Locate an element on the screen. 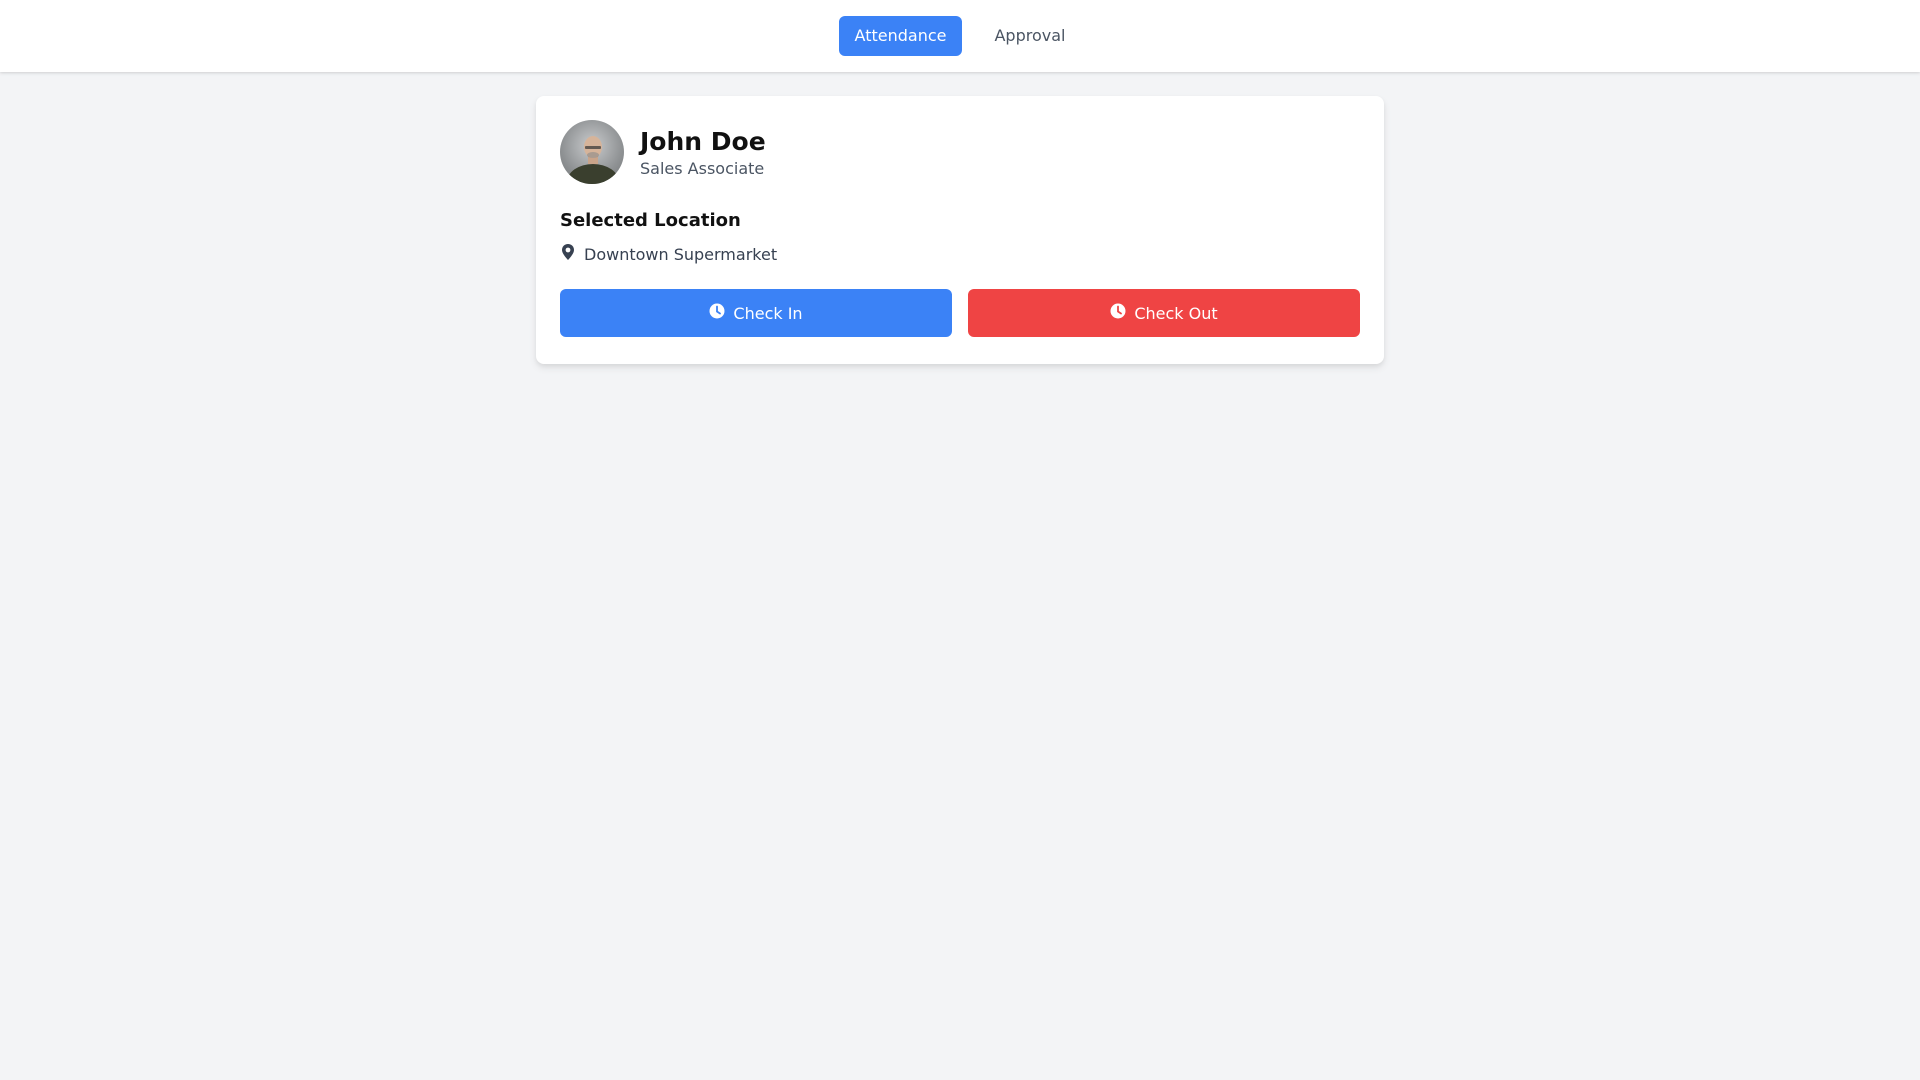 The width and height of the screenshot is (1920, 1080). employee-role: Sales Associate is located at coordinates (702, 168).